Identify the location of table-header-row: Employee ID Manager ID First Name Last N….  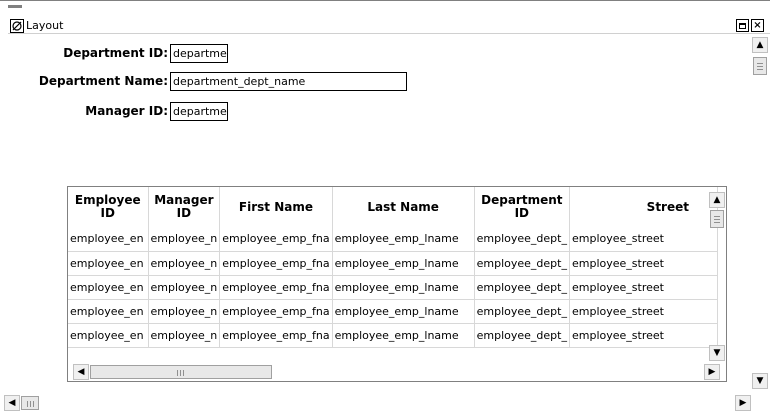
(393, 207).